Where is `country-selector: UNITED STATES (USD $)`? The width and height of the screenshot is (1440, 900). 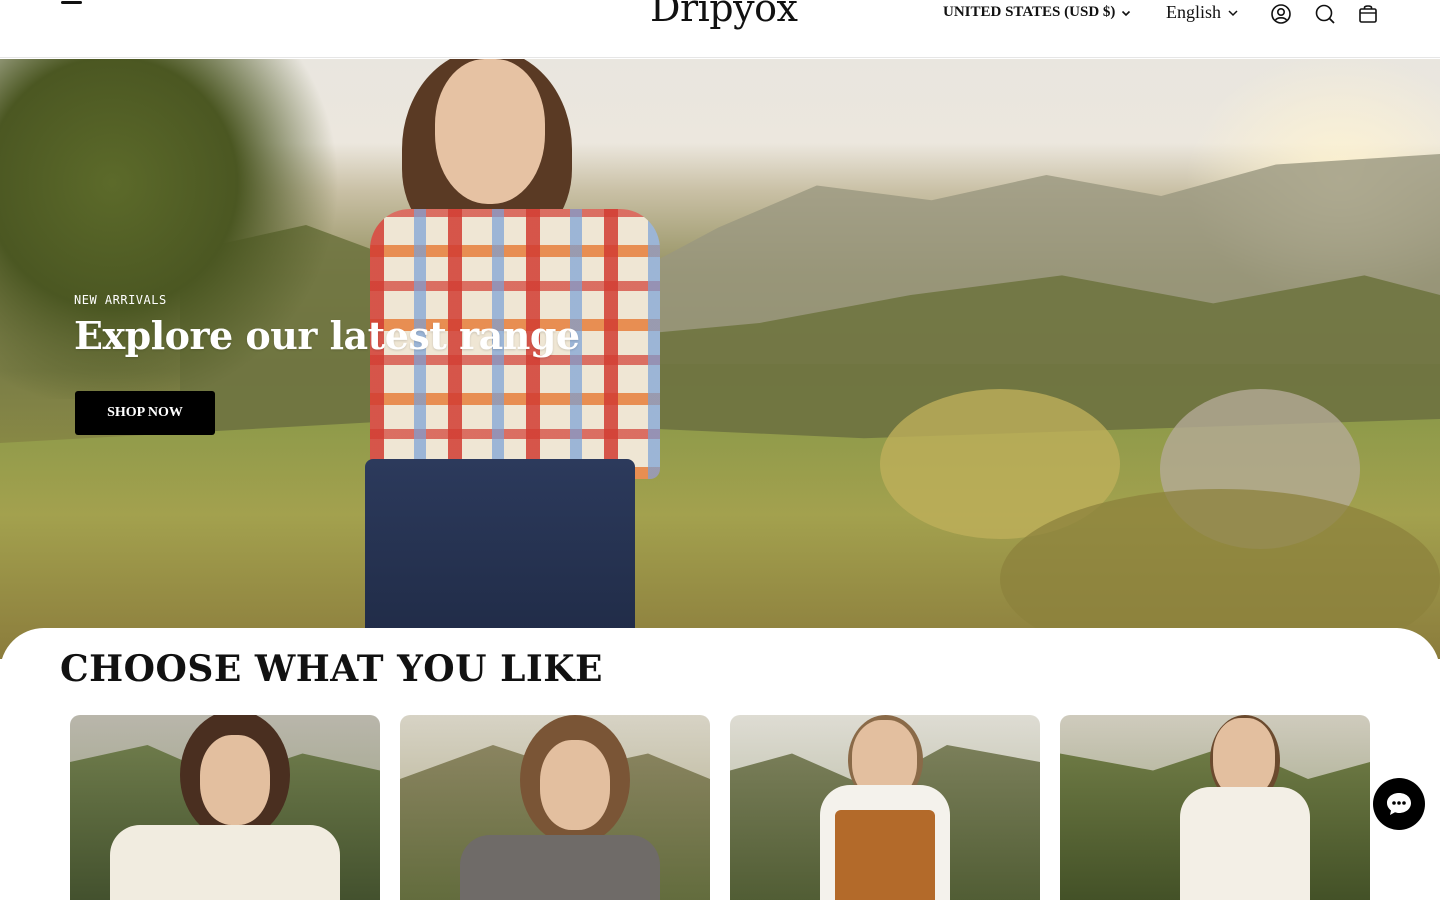 country-selector: UNITED STATES (USD $) is located at coordinates (1037, 12).